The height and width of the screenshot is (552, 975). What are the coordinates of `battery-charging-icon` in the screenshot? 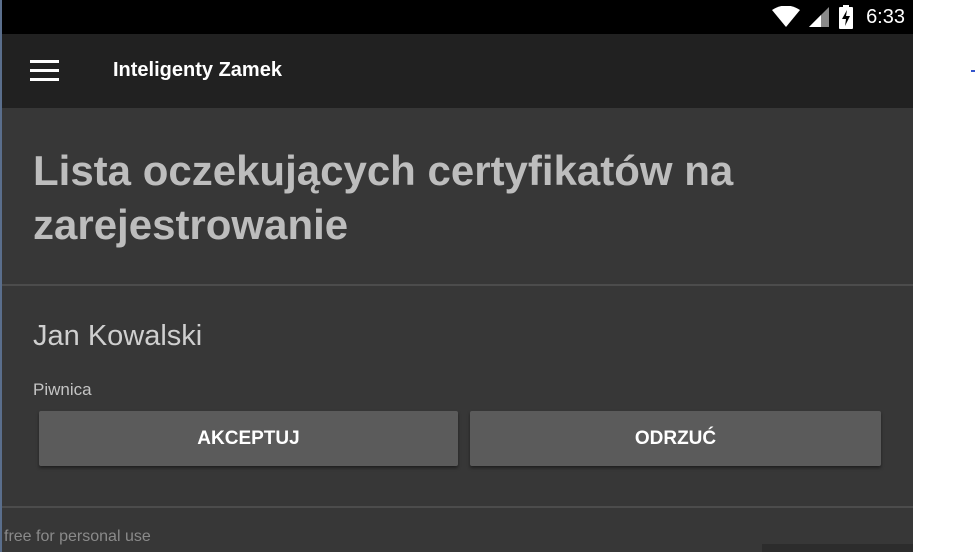 It's located at (846, 17).